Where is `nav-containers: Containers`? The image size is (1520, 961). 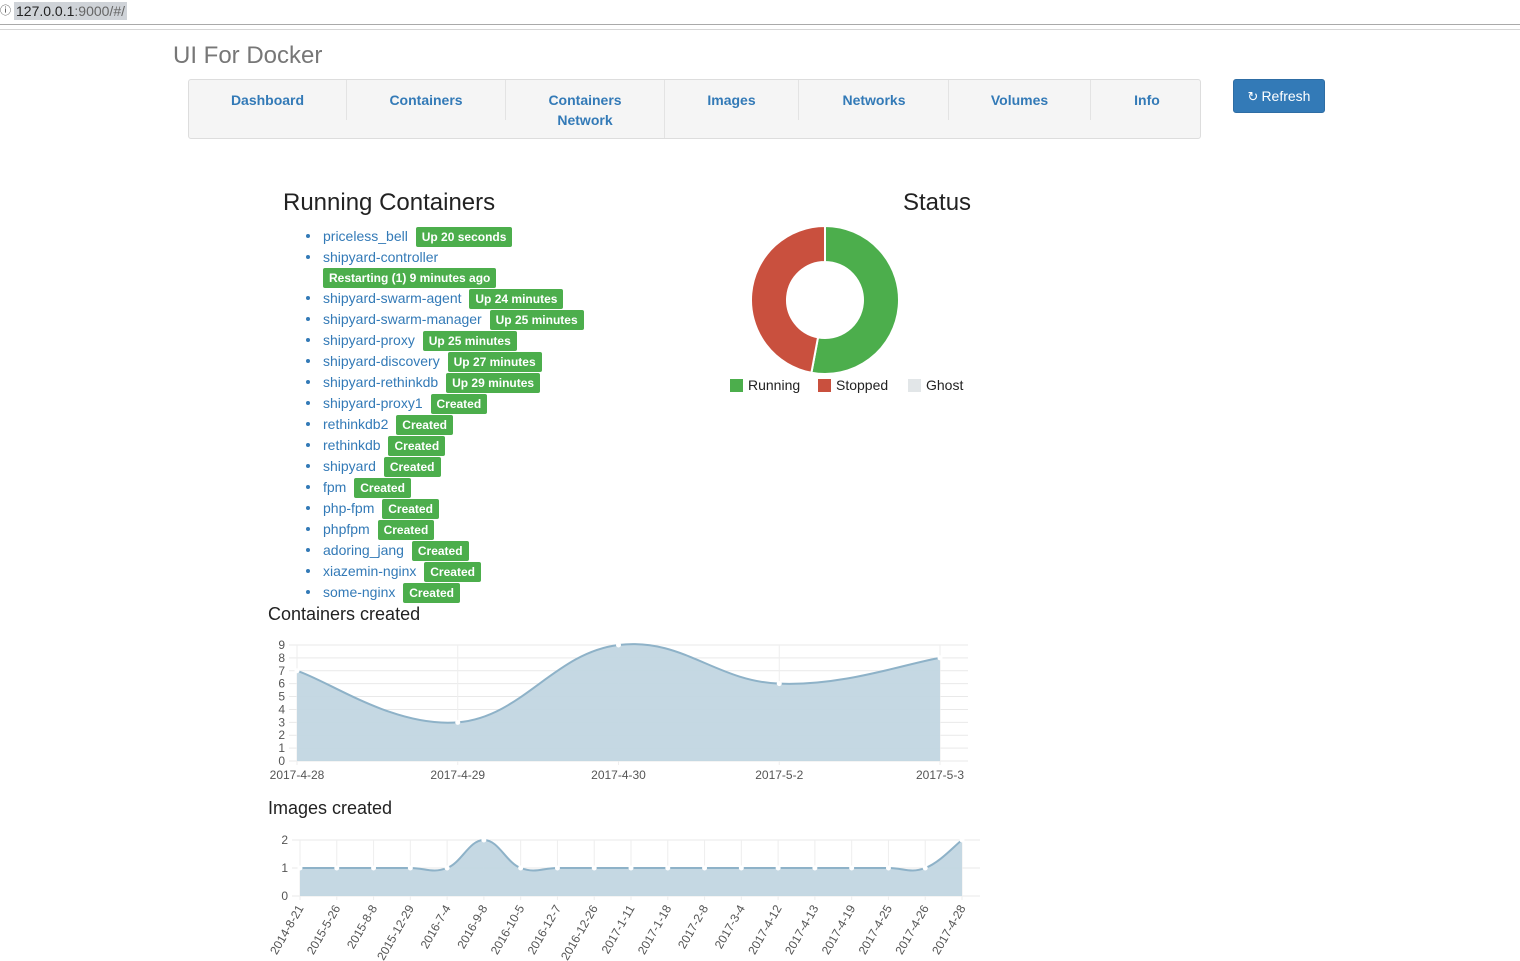 nav-containers: Containers is located at coordinates (426, 109).